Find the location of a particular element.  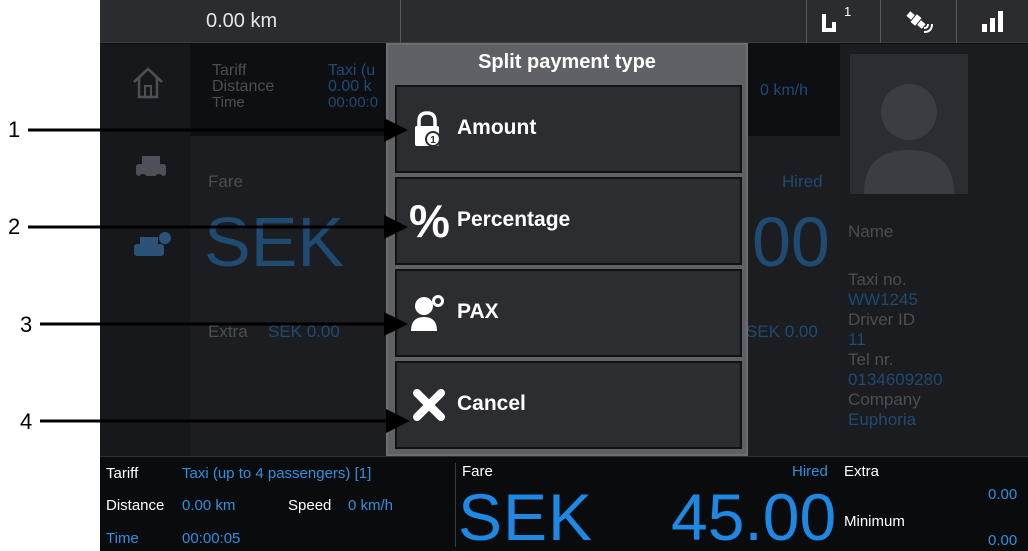

extra-value: 0.00 is located at coordinates (1003, 494).